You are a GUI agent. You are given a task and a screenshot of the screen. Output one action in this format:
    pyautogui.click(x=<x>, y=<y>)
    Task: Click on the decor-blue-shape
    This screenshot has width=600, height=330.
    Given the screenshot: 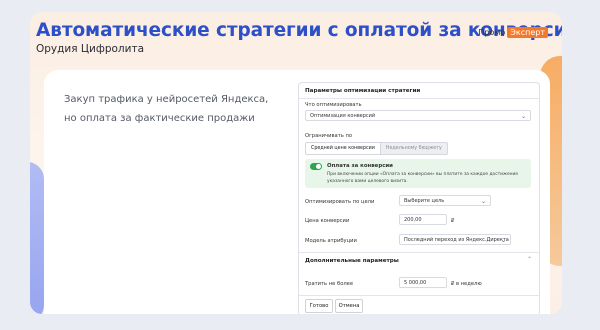 What is the action you would take?
    pyautogui.click(x=37, y=238)
    